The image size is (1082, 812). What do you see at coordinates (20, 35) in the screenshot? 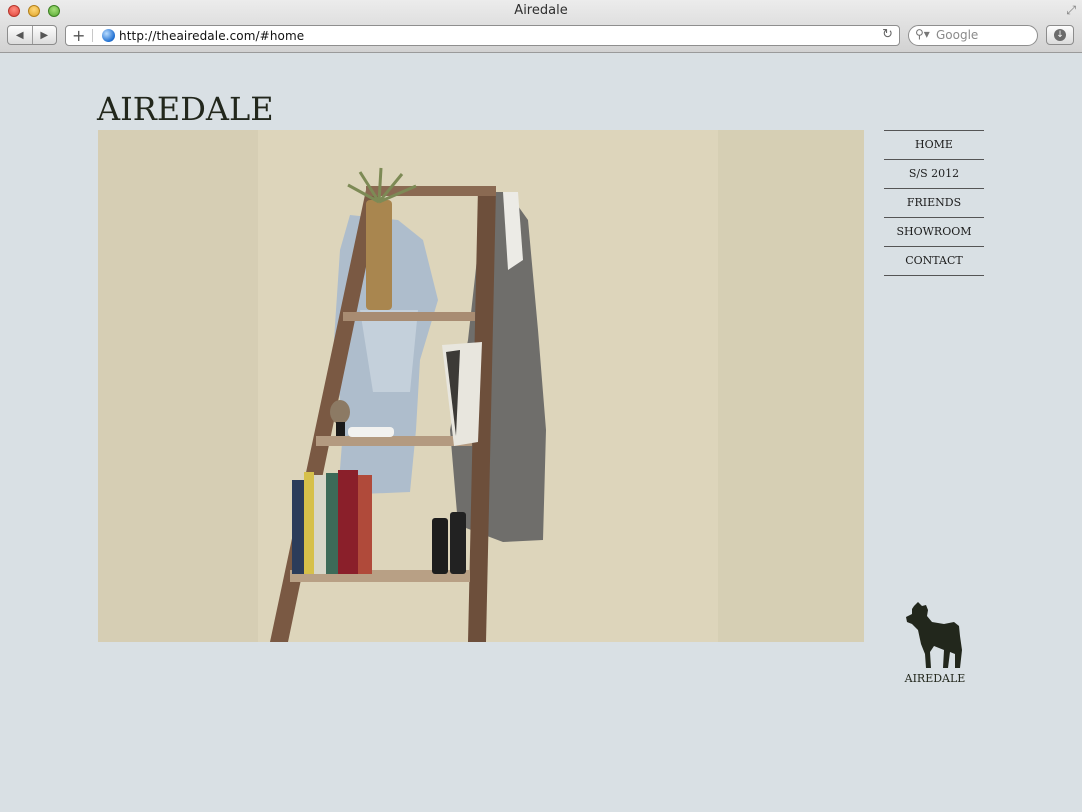
I see `back-button: ◀` at bounding box center [20, 35].